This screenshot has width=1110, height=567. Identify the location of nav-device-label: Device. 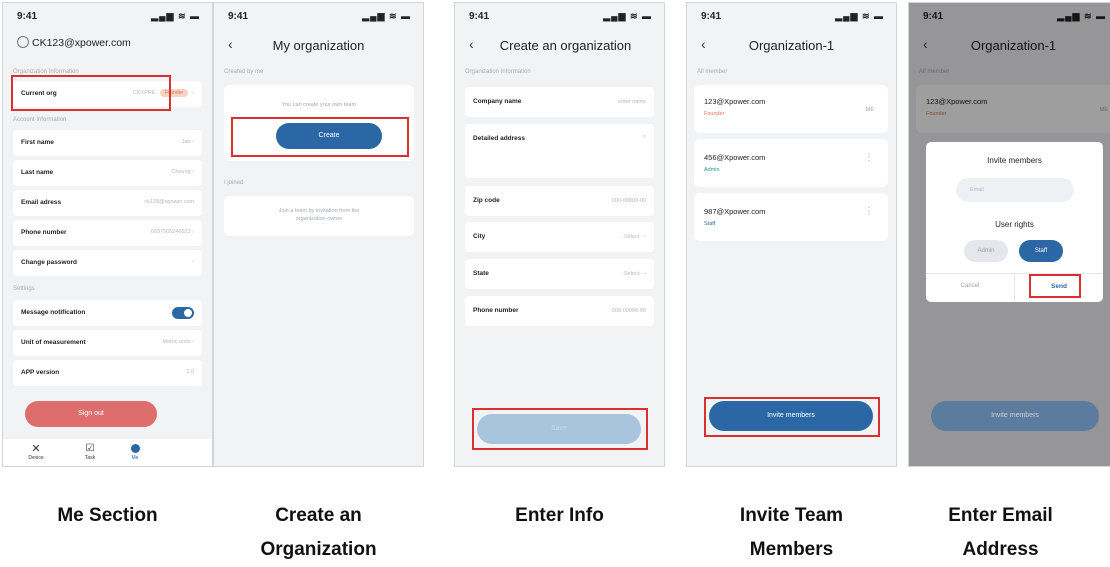
(36, 458).